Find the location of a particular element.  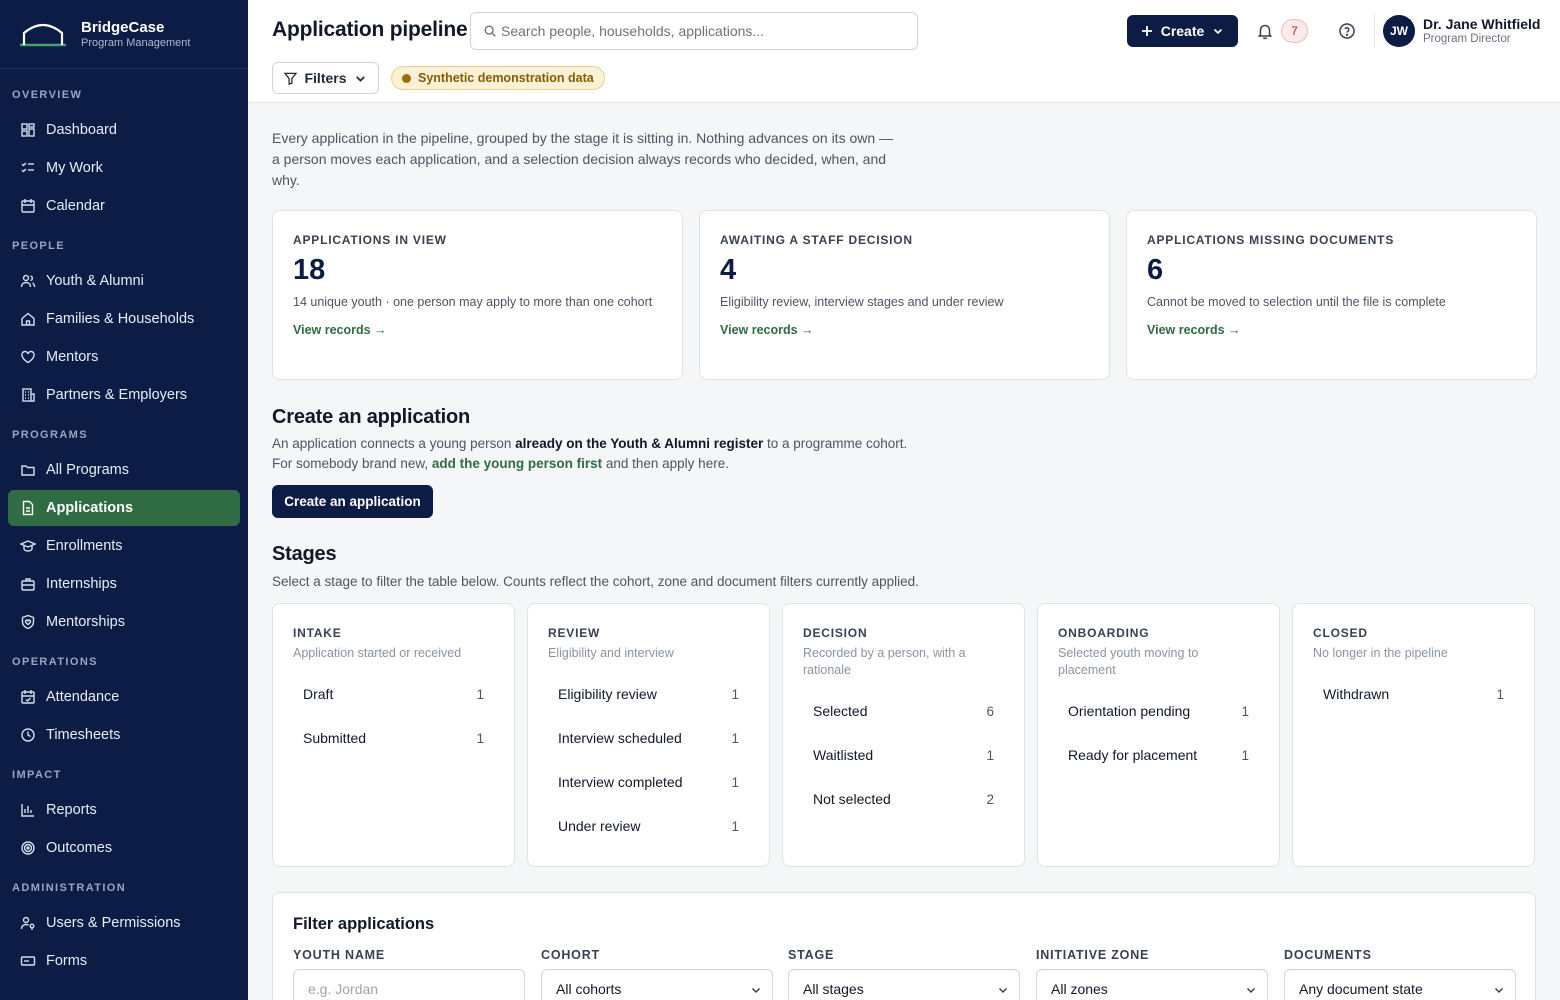

calendar-check-icon is located at coordinates (28, 697).